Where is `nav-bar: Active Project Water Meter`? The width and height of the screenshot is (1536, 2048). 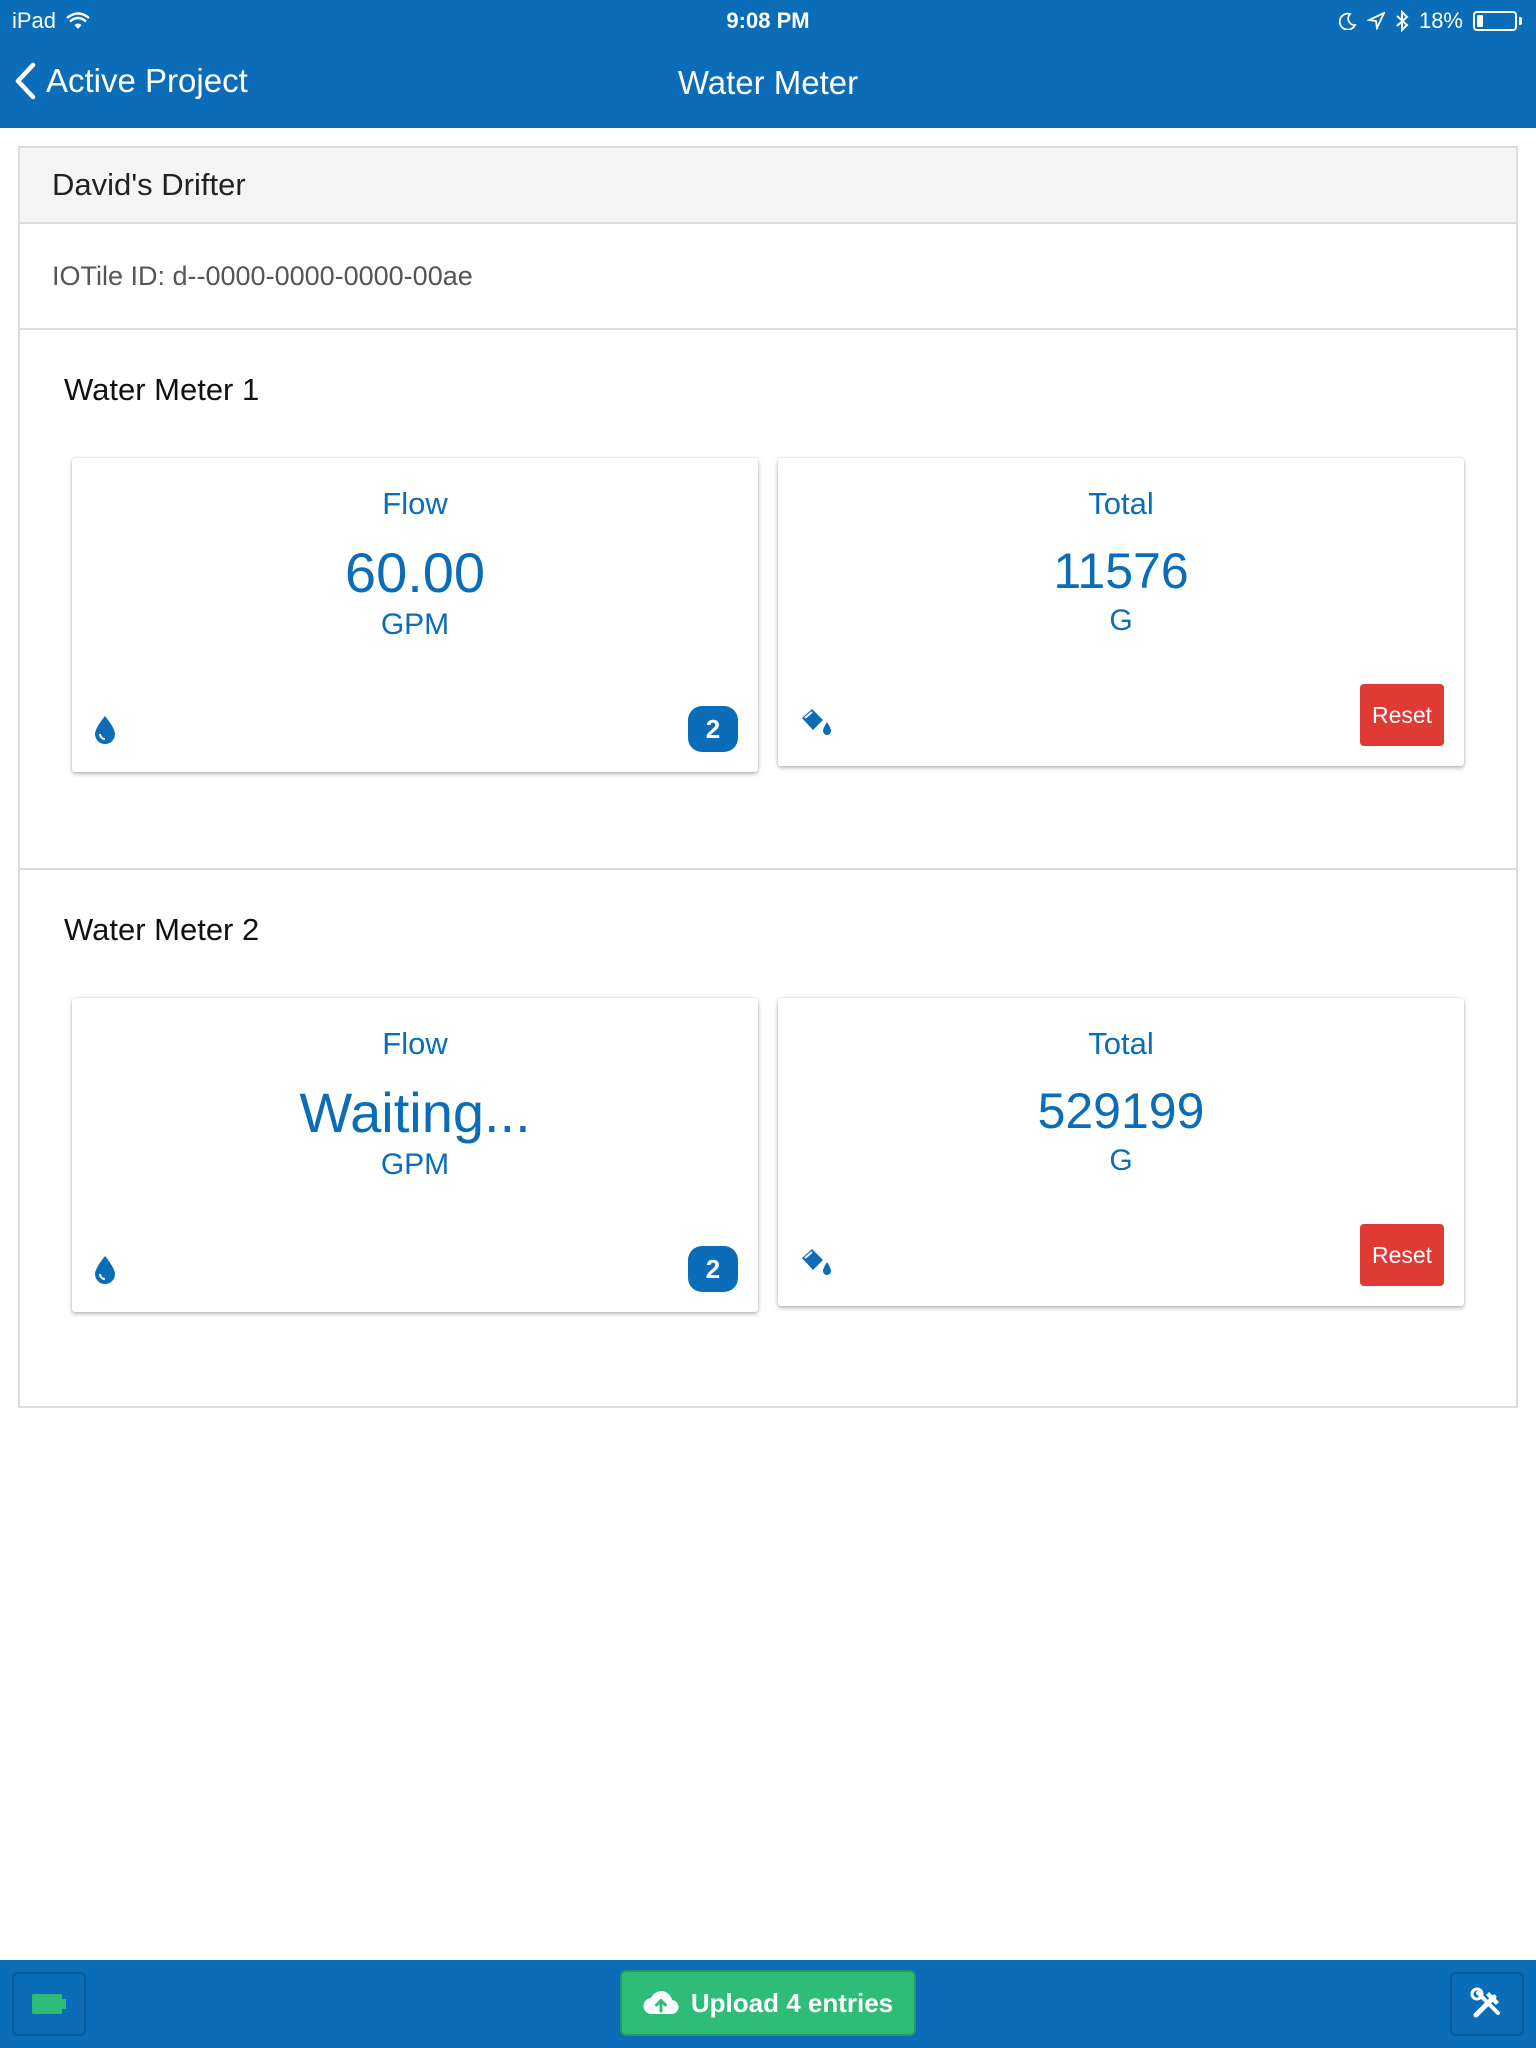
nav-bar: Active Project Water Meter is located at coordinates (768, 84).